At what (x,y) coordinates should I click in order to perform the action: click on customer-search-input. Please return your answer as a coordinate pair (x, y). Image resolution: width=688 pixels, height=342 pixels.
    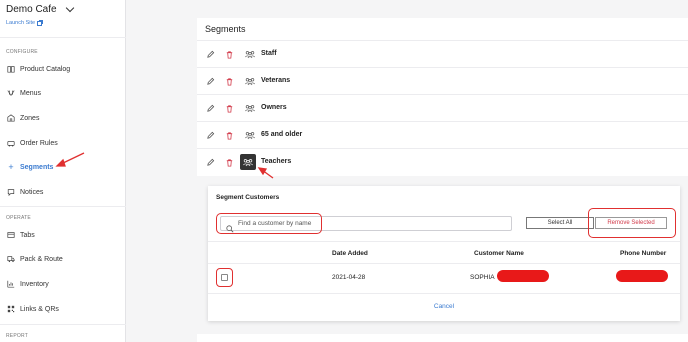
    Looking at the image, I should click on (373, 223).